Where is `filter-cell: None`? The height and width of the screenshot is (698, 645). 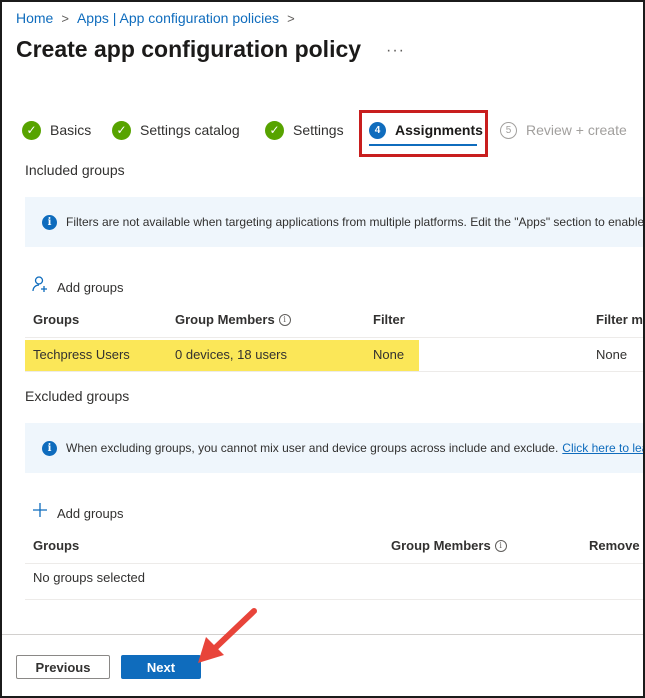 filter-cell: None is located at coordinates (388, 354).